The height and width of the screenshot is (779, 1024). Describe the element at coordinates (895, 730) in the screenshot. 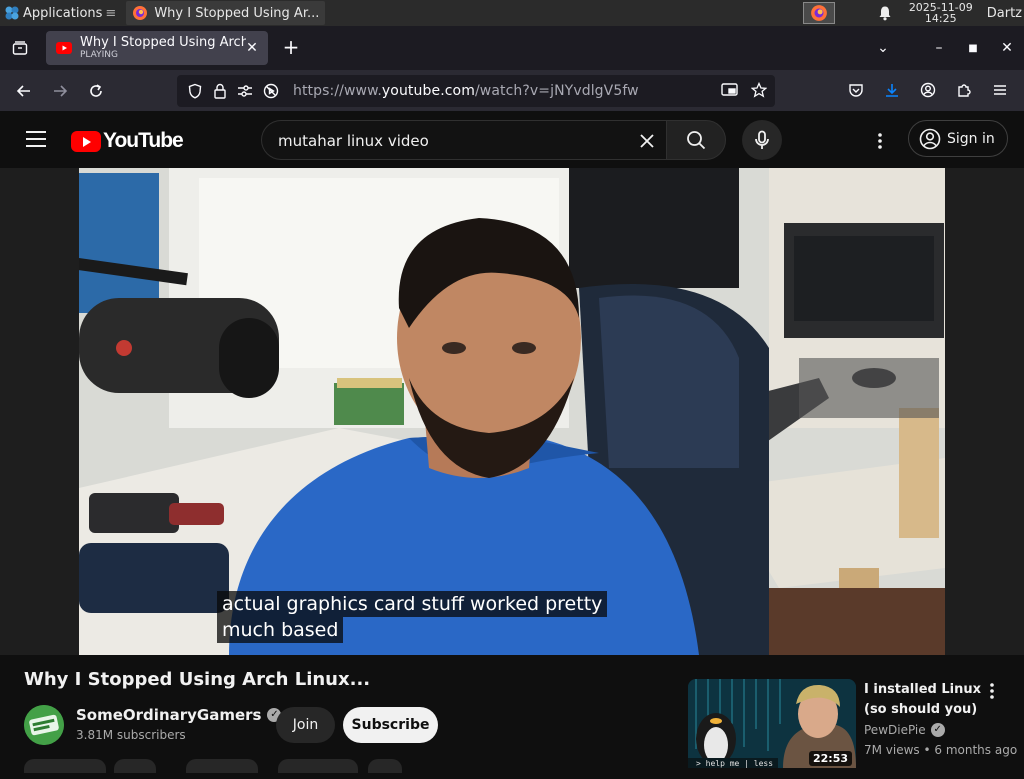

I see `recommended-channel-label: PewDiePie` at that location.